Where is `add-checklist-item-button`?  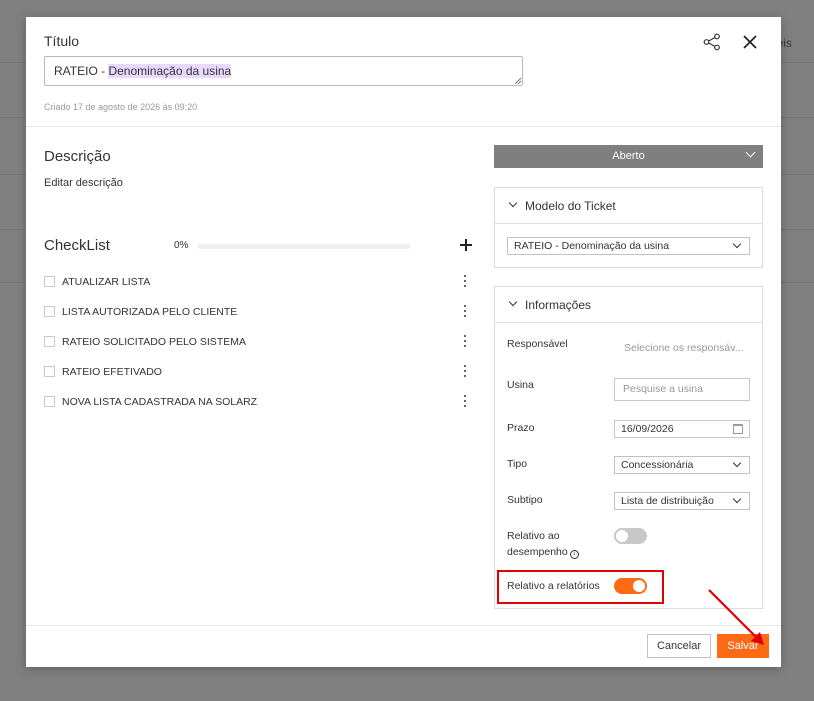
add-checklist-item-button is located at coordinates (466, 245).